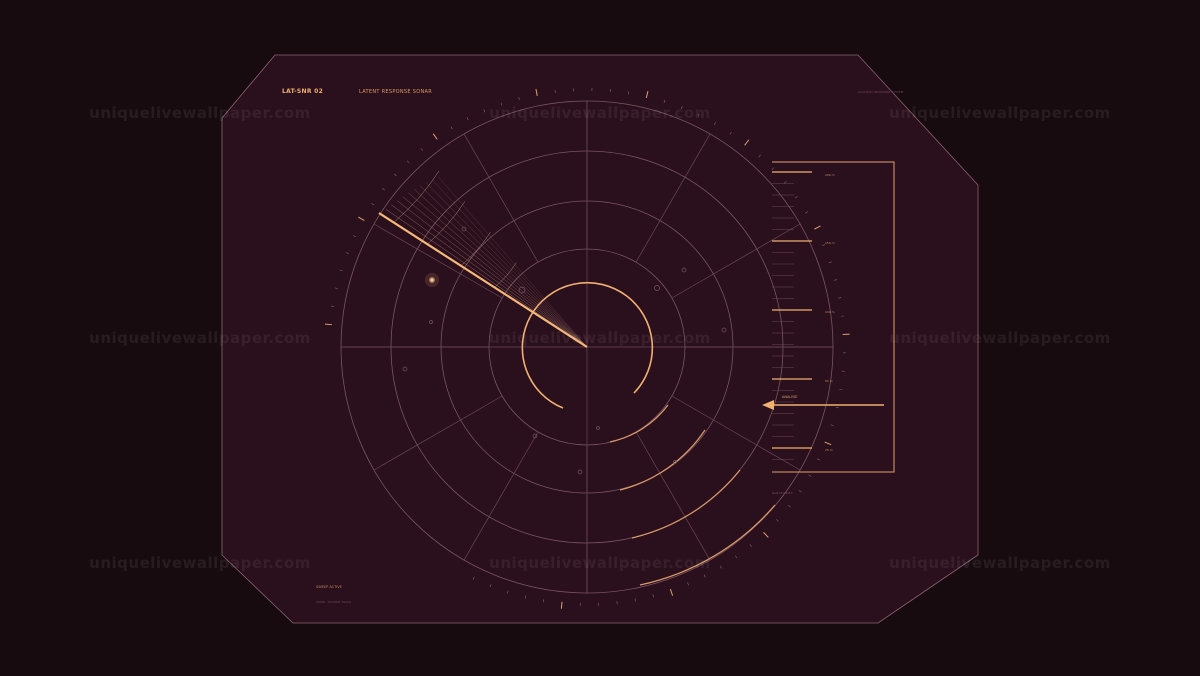 The height and width of the screenshot is (676, 1200). Describe the element at coordinates (395, 92) in the screenshot. I see `system-subtitle: LATENT RESPONSE SONAR` at that location.